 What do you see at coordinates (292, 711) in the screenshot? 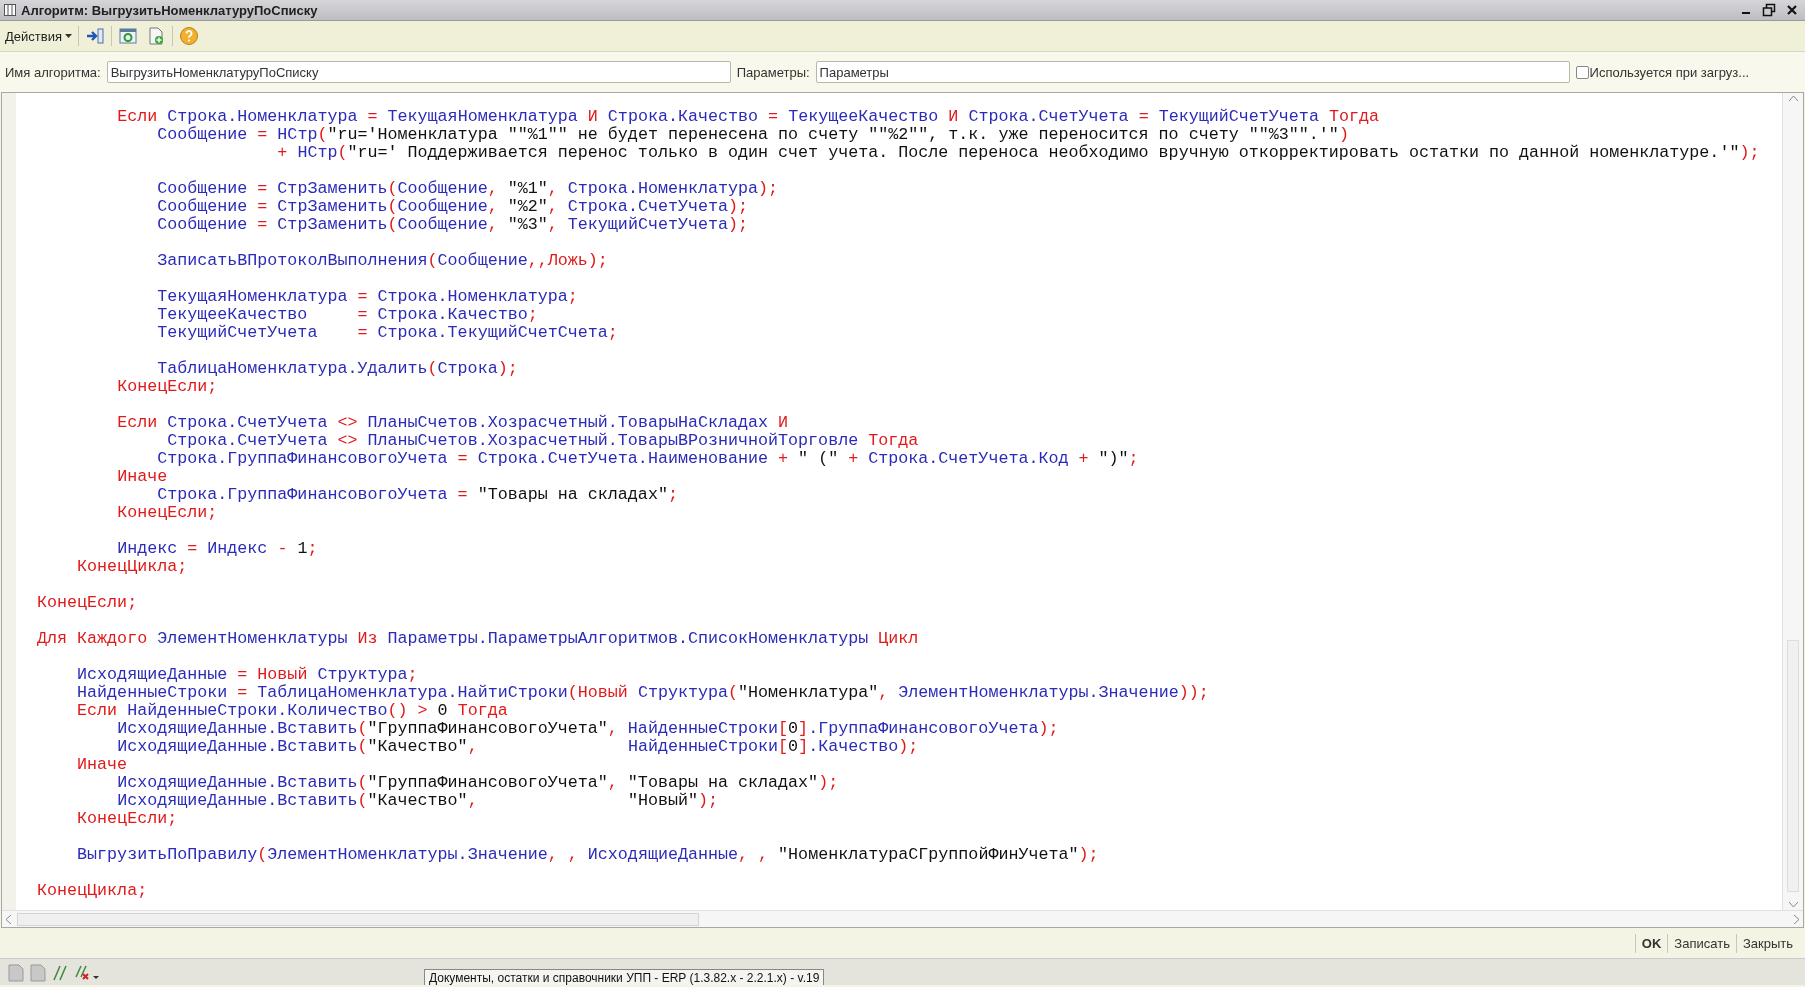
I see `code-line: Если НайденныеСтроки.Количество() > 0 Тогда` at bounding box center [292, 711].